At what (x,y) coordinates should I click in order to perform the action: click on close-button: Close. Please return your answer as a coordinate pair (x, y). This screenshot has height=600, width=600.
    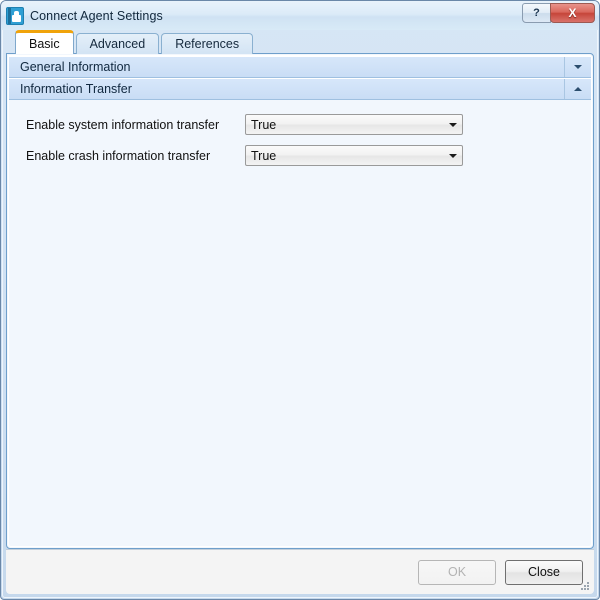
    Looking at the image, I should click on (544, 572).